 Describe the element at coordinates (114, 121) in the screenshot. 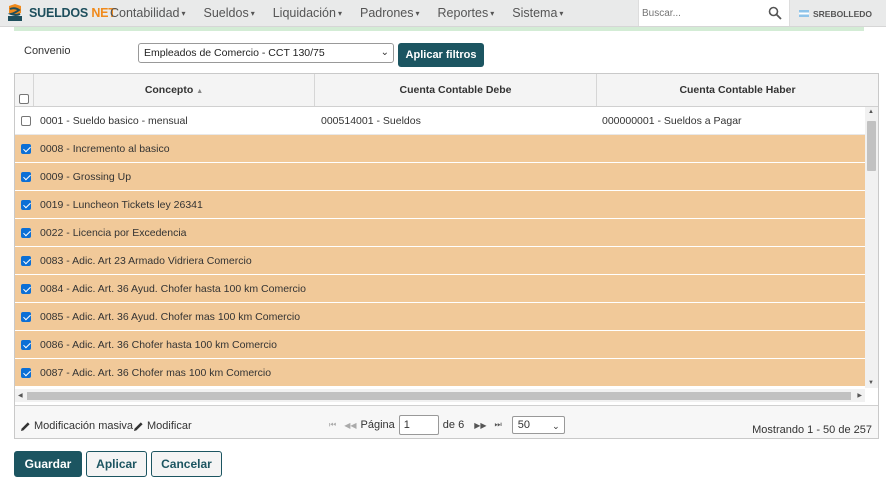

I see `cell-concepto: 0001 - Sueldo basico - mensual` at that location.